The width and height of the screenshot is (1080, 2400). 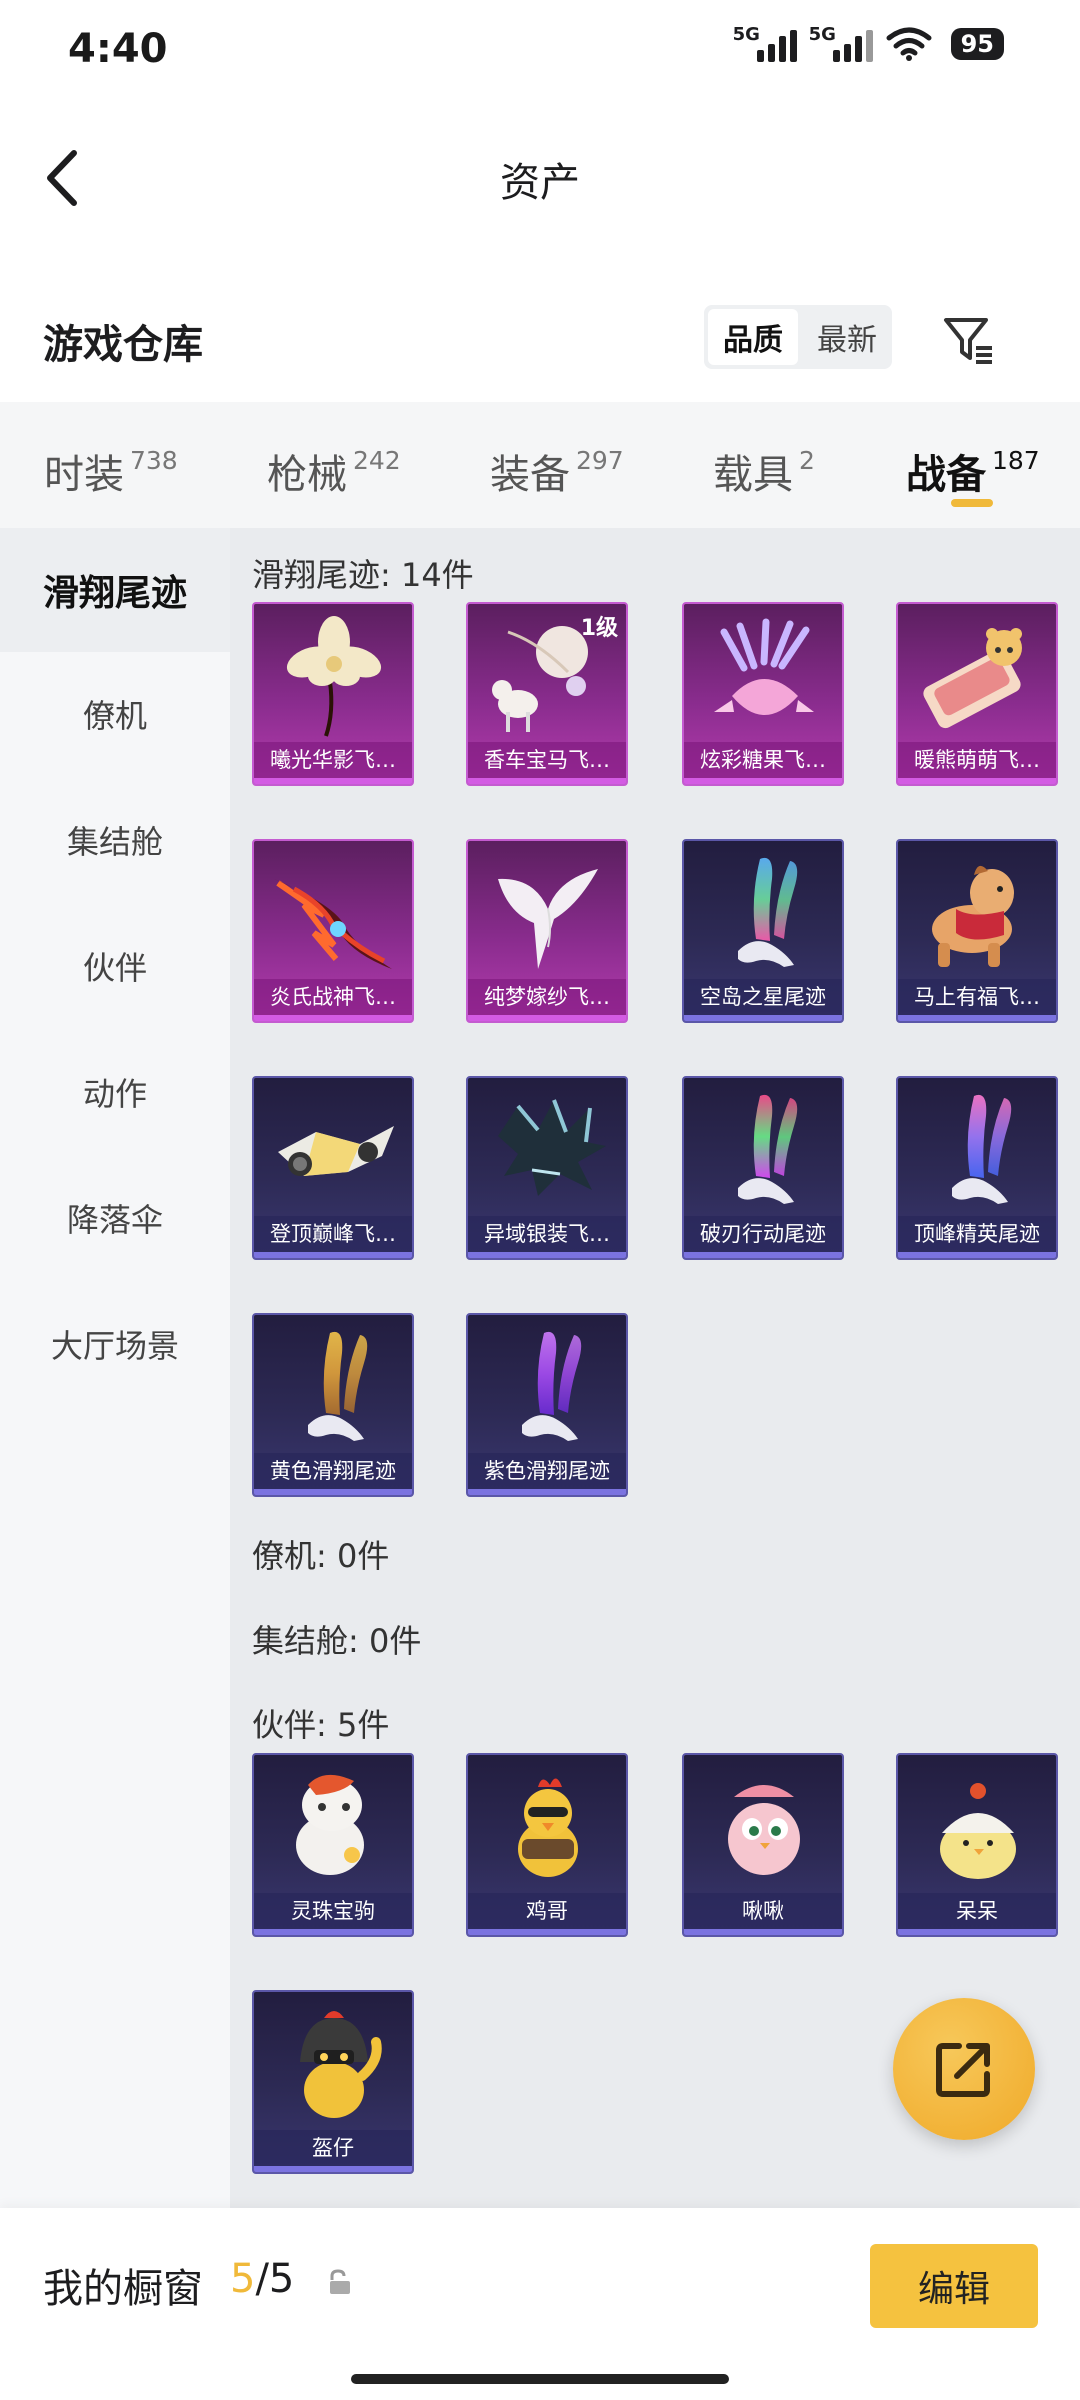 I want to click on item-name: 破刃行动尾迹, so click(x=763, y=1234).